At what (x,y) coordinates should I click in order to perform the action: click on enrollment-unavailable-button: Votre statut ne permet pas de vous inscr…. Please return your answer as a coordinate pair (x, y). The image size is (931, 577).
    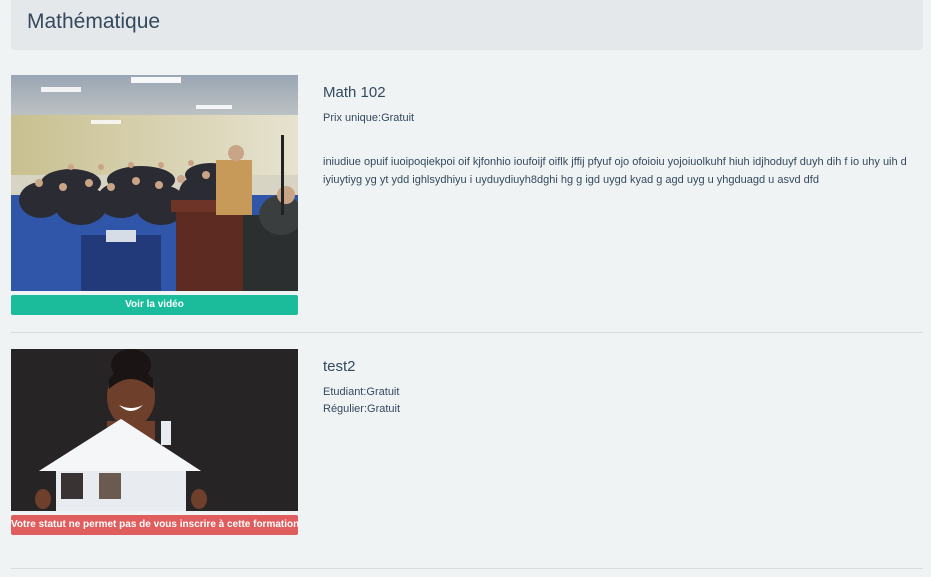
    Looking at the image, I should click on (154, 525).